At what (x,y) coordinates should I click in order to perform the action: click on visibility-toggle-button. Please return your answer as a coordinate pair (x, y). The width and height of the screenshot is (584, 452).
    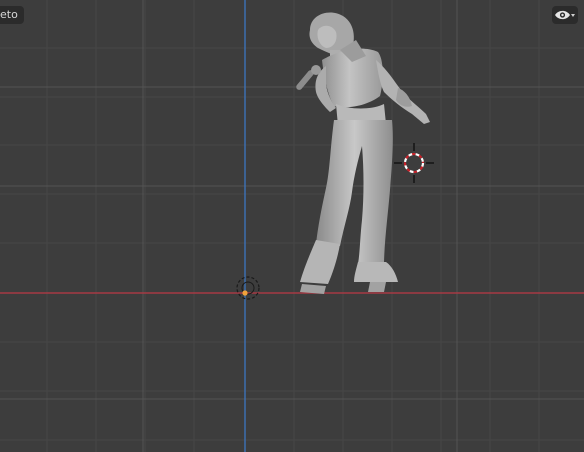
    Looking at the image, I should click on (565, 15).